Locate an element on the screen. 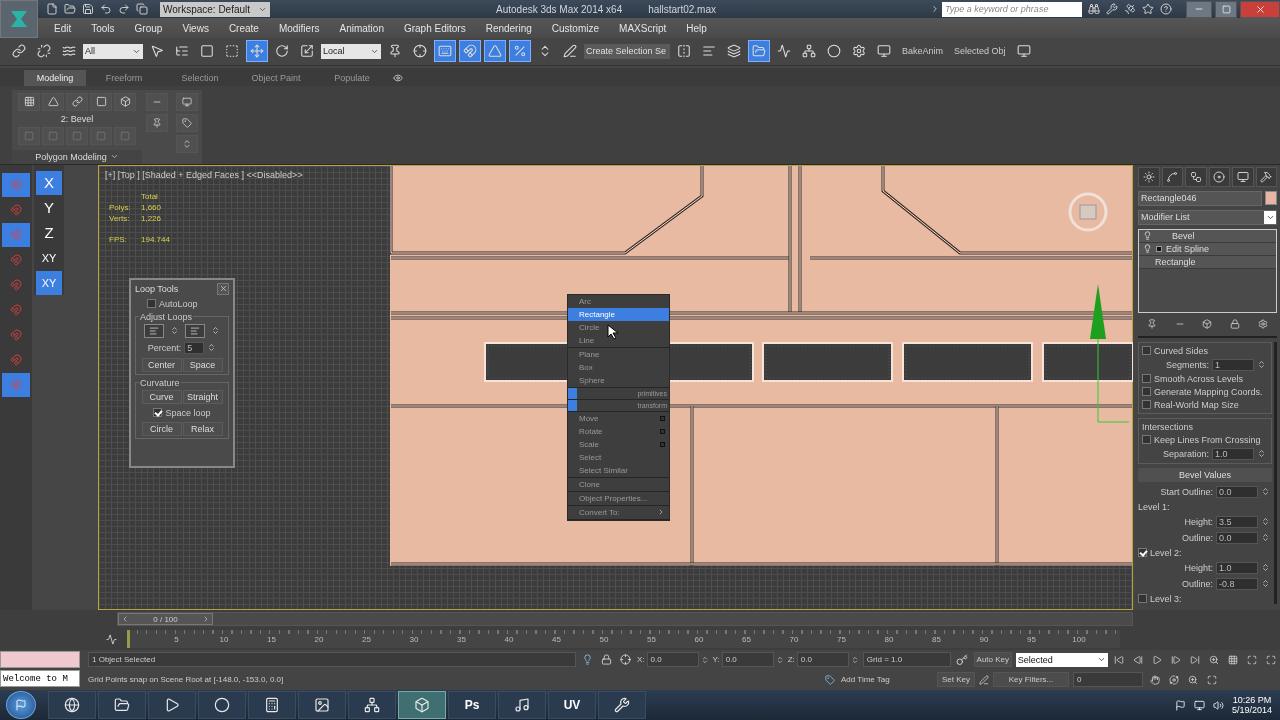 The height and width of the screenshot is (720, 1280). dropdown: Create Selection Se is located at coordinates (627, 51).